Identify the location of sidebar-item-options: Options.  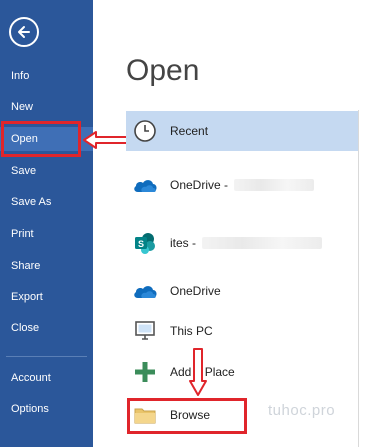
(46, 409).